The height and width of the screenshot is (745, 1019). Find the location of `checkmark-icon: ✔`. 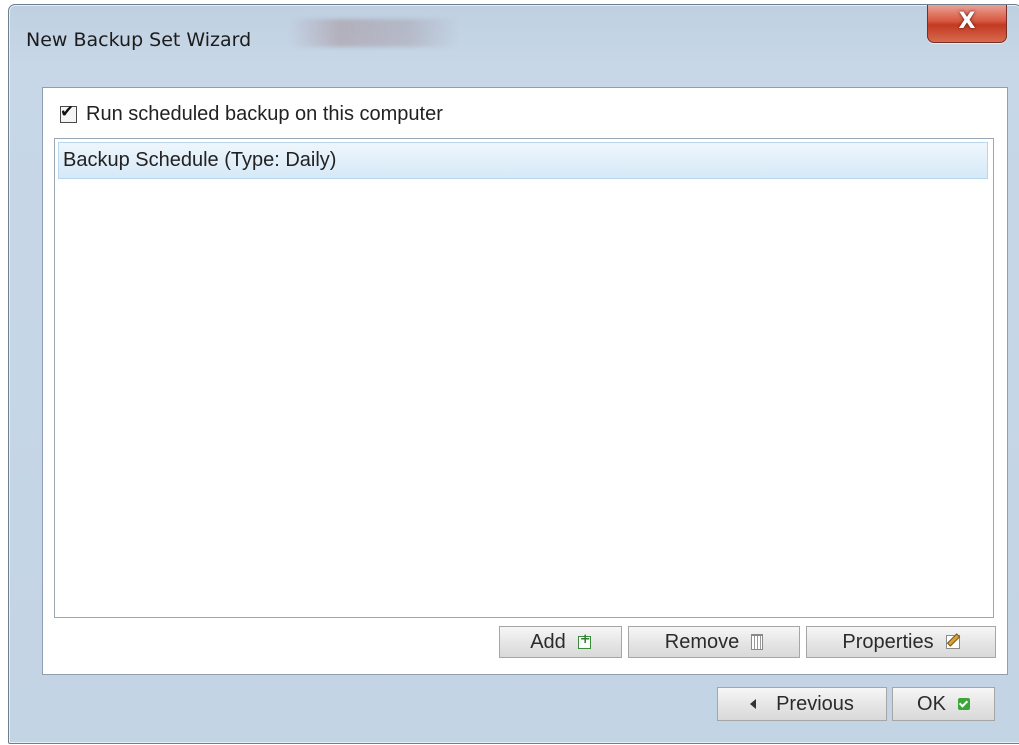

checkmark-icon: ✔ is located at coordinates (67, 111).